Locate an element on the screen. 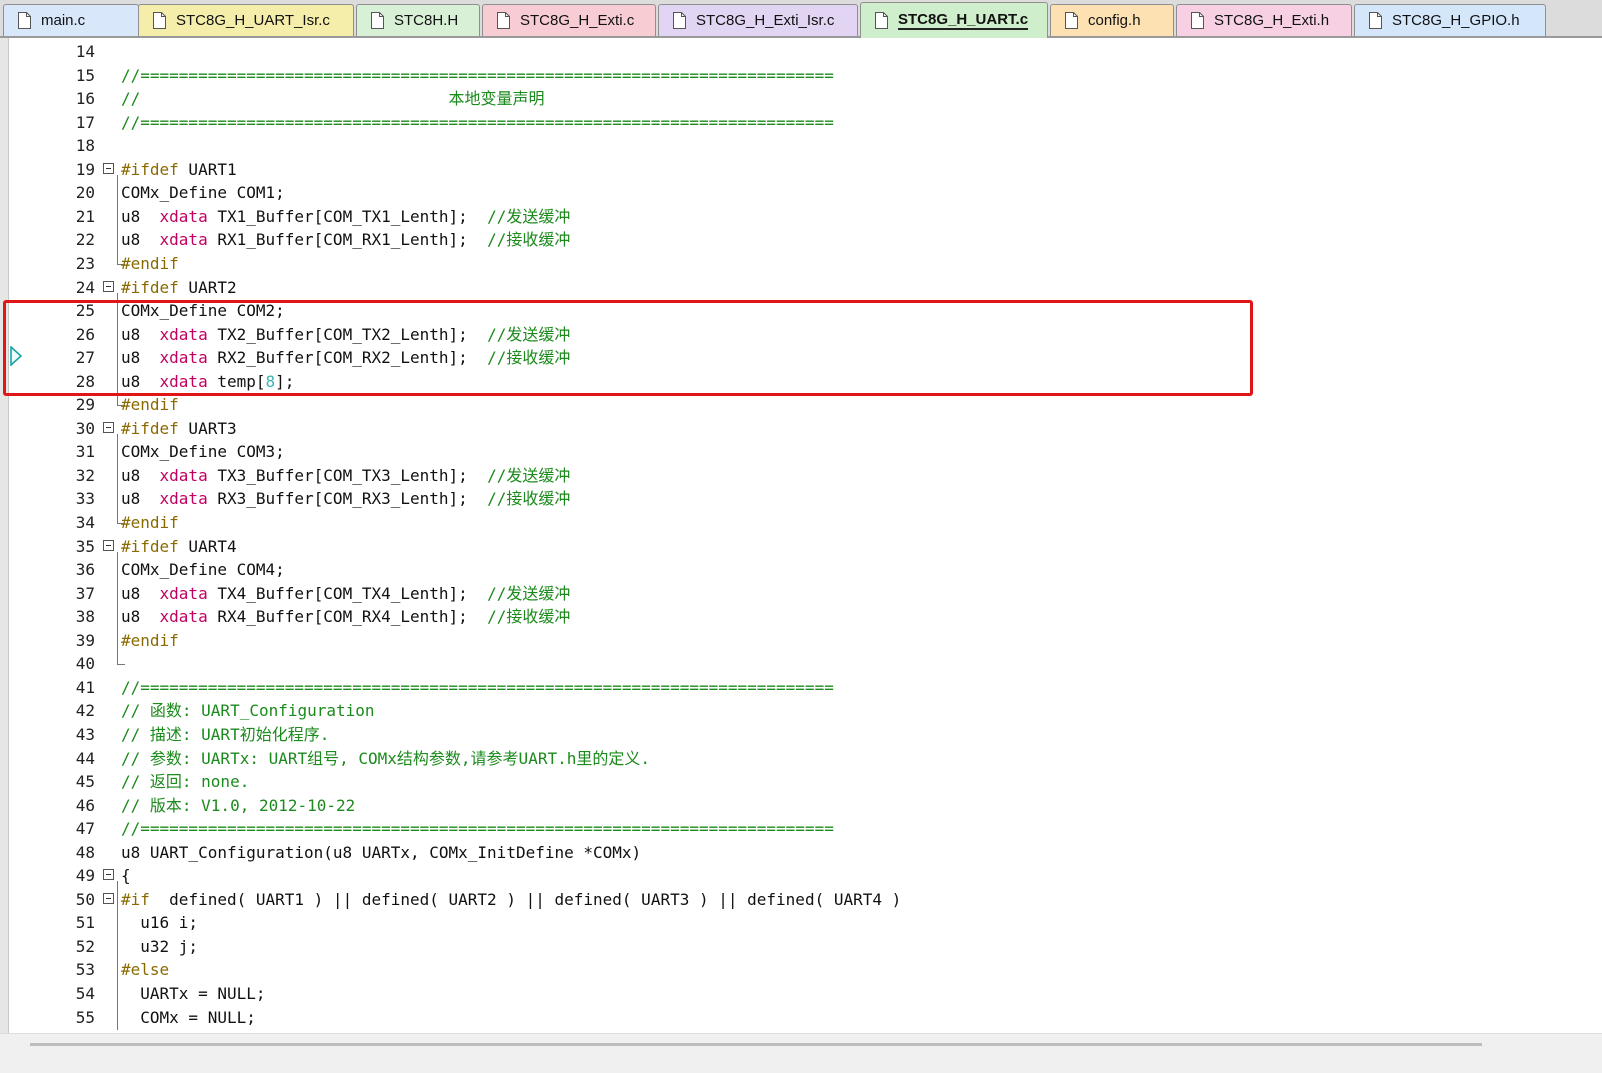  gutter-line: 47 is located at coordinates (64, 829).